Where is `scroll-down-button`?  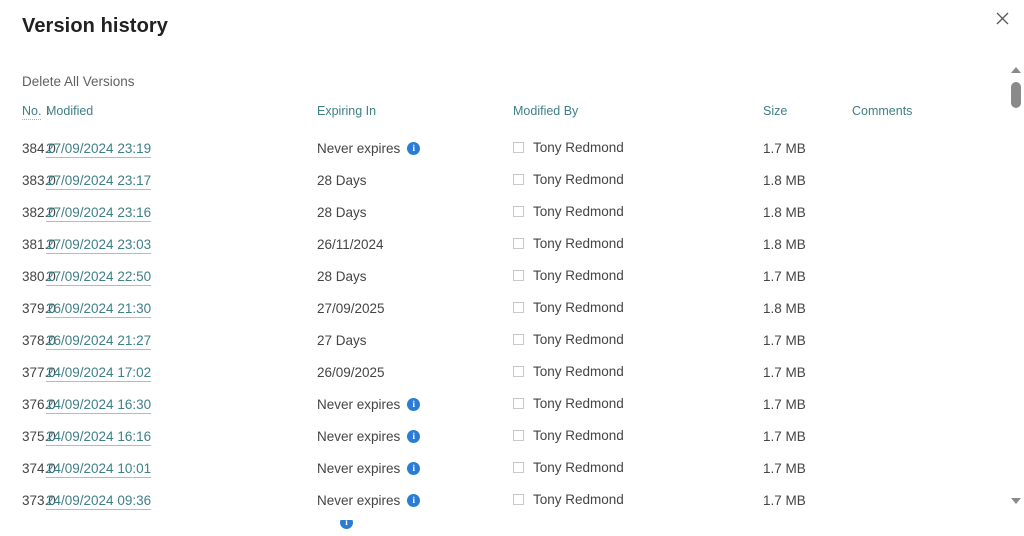
scroll-down-button is located at coordinates (1015, 500).